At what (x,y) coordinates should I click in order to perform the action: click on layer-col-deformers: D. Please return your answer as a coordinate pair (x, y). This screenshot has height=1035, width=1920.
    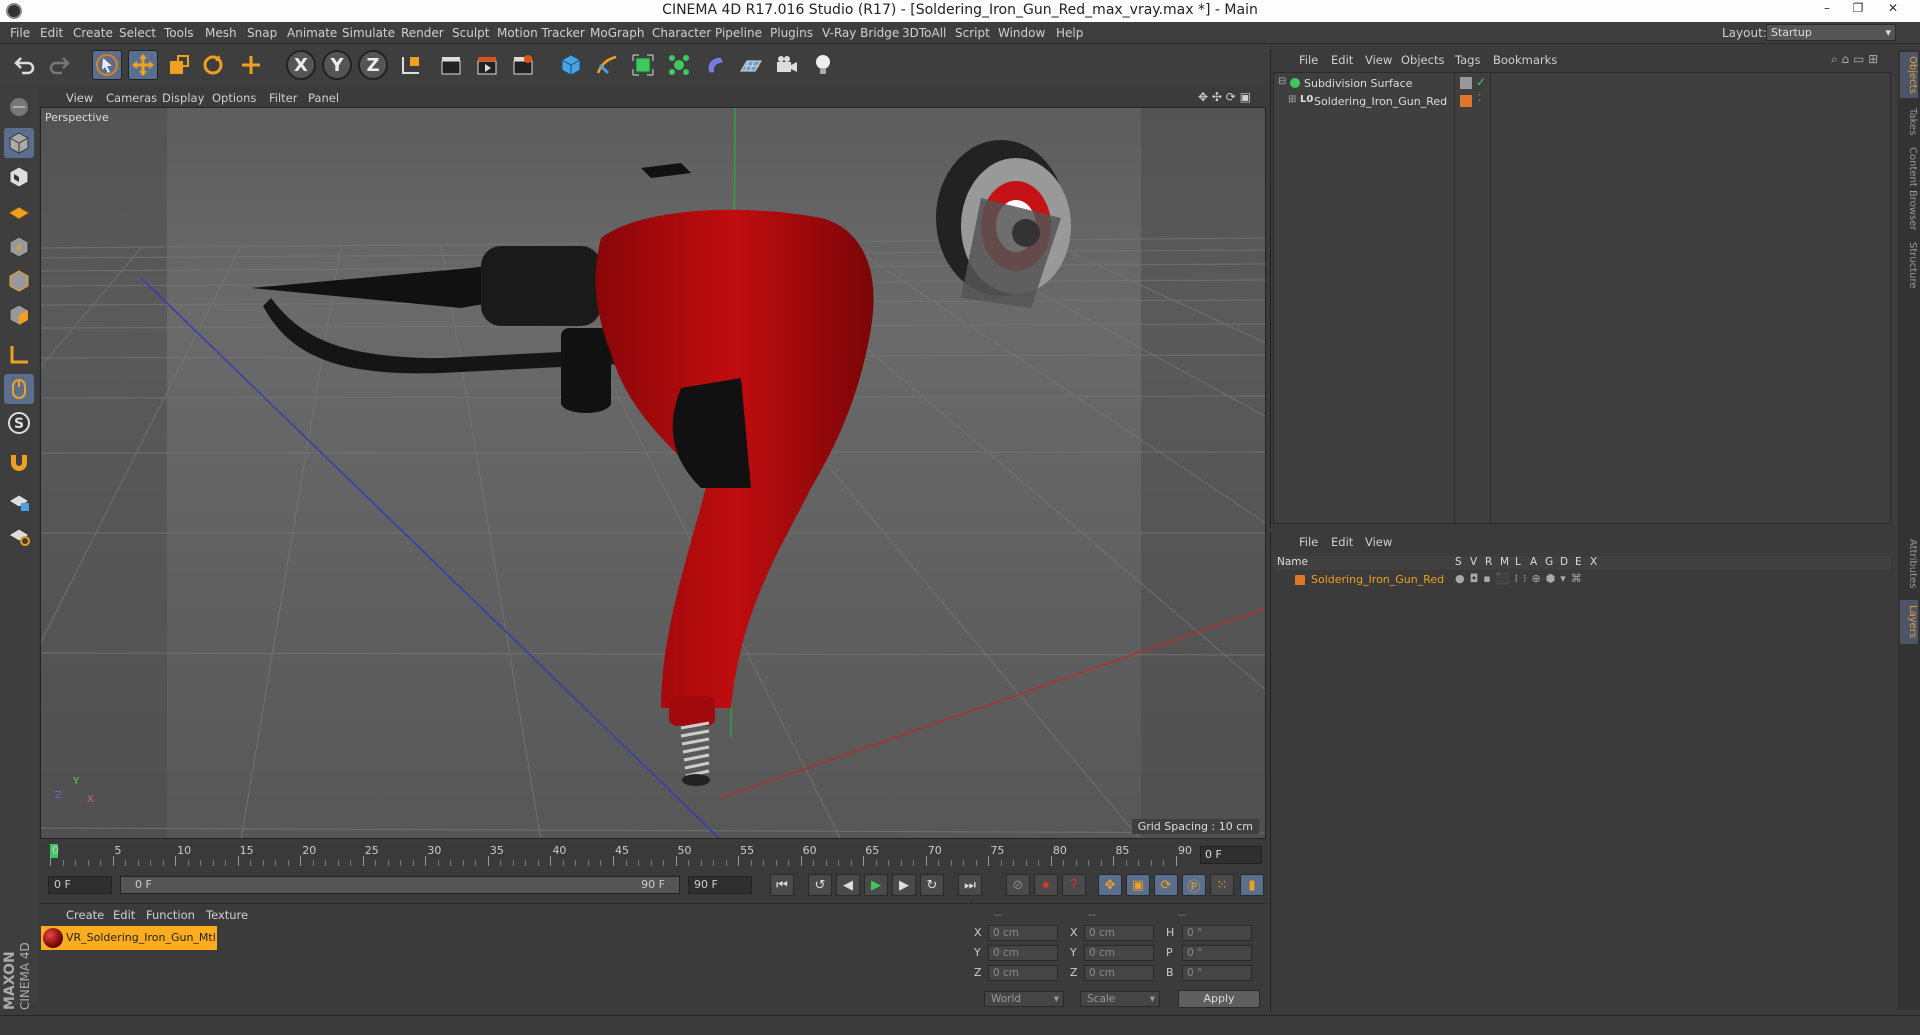
    Looking at the image, I should click on (1564, 562).